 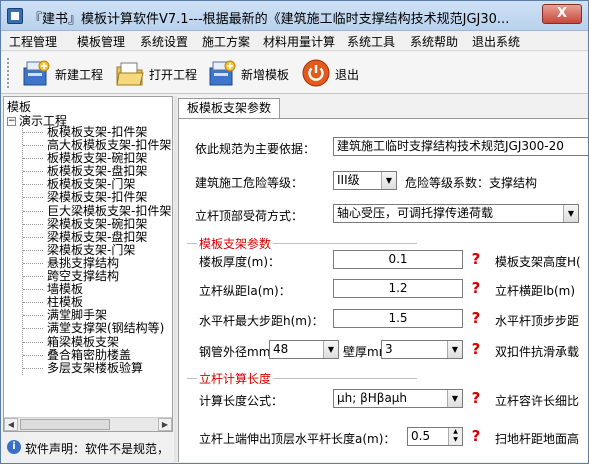 What do you see at coordinates (365, 180) in the screenshot?
I see `danger-level-select: III级 ▼` at bounding box center [365, 180].